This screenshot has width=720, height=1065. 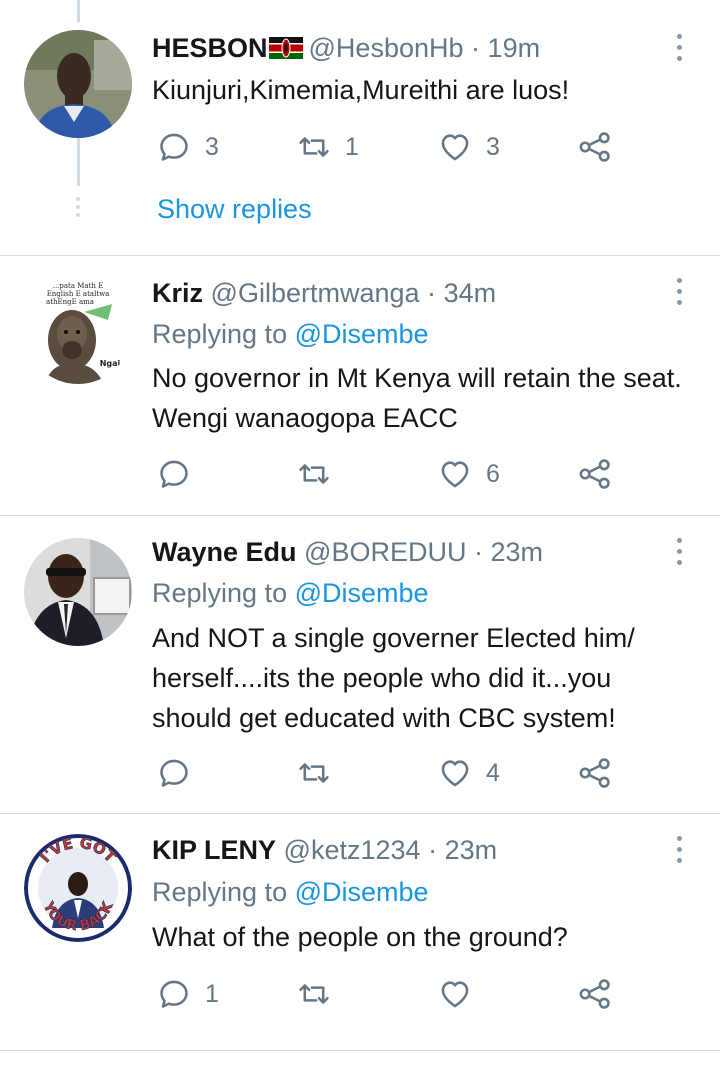 I want to click on timestamp: 34m, so click(x=470, y=293).